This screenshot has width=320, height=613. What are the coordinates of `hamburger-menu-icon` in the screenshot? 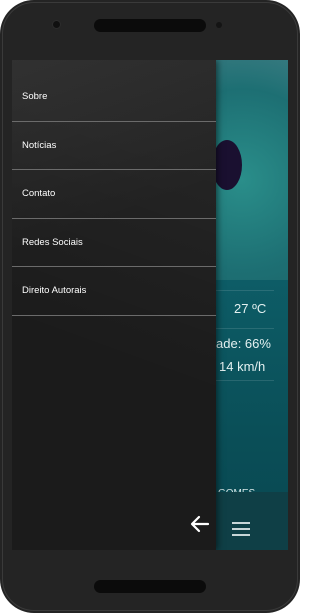 It's located at (241, 529).